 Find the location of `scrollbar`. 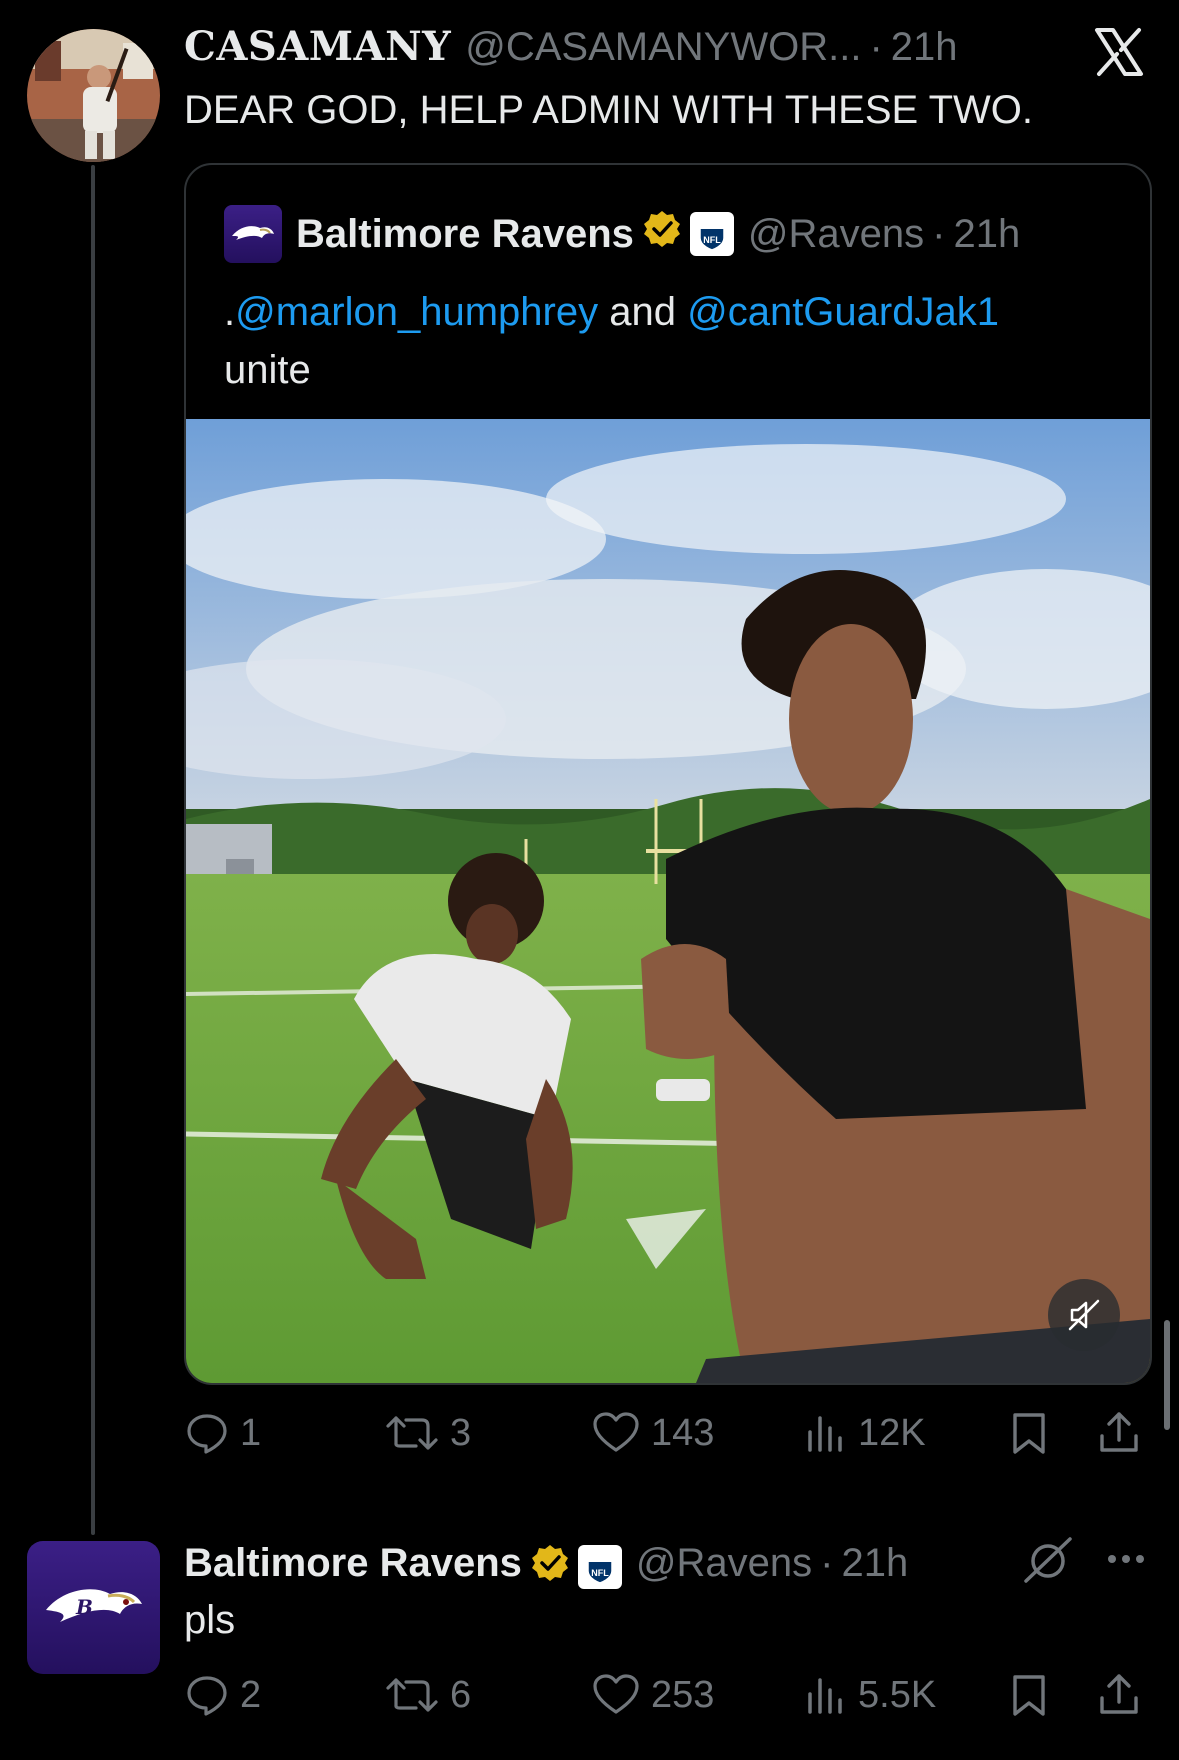

scrollbar is located at coordinates (1167, 1375).